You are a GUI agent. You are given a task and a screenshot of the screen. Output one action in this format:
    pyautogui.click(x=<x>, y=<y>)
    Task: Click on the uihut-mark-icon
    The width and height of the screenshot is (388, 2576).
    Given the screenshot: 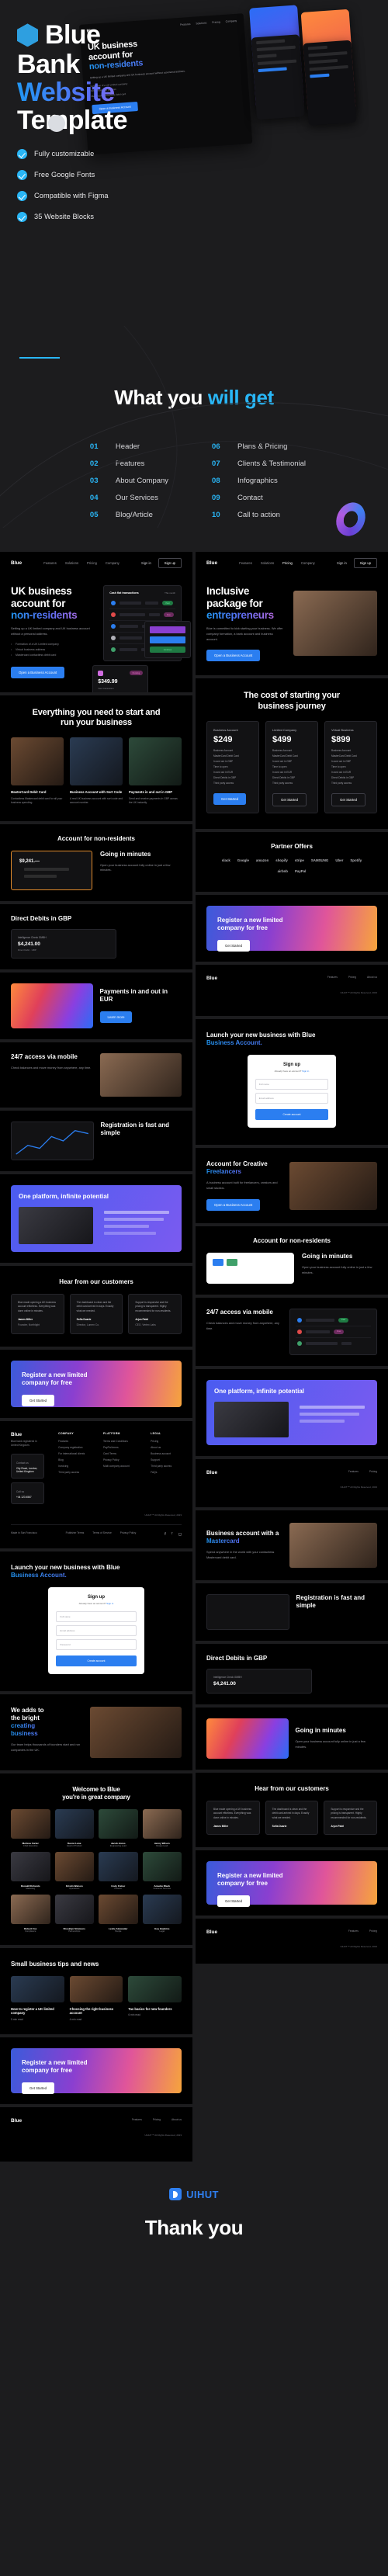 What is the action you would take?
    pyautogui.click(x=176, y=2194)
    